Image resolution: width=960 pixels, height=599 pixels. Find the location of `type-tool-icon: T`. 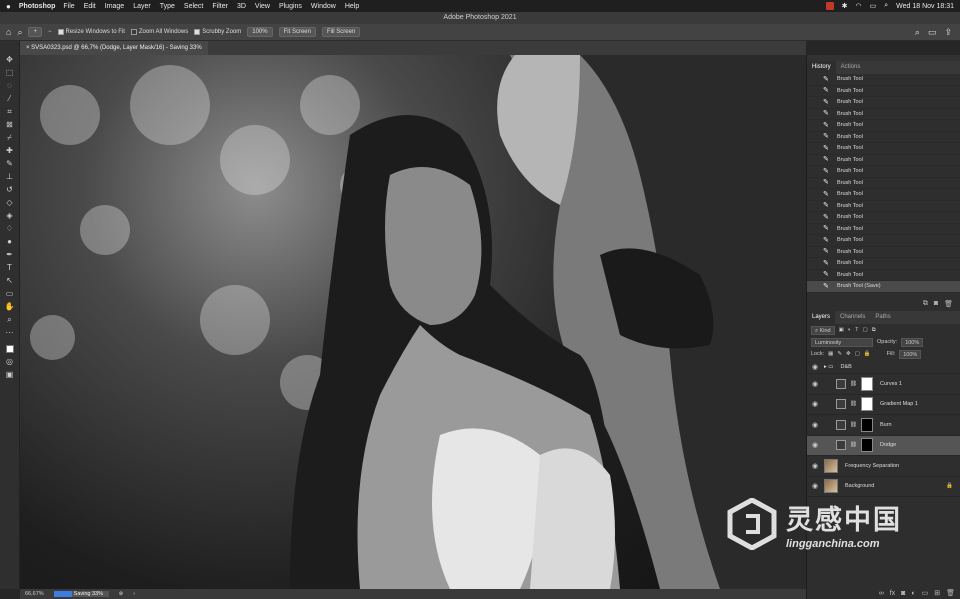

type-tool-icon: T is located at coordinates (10, 267).